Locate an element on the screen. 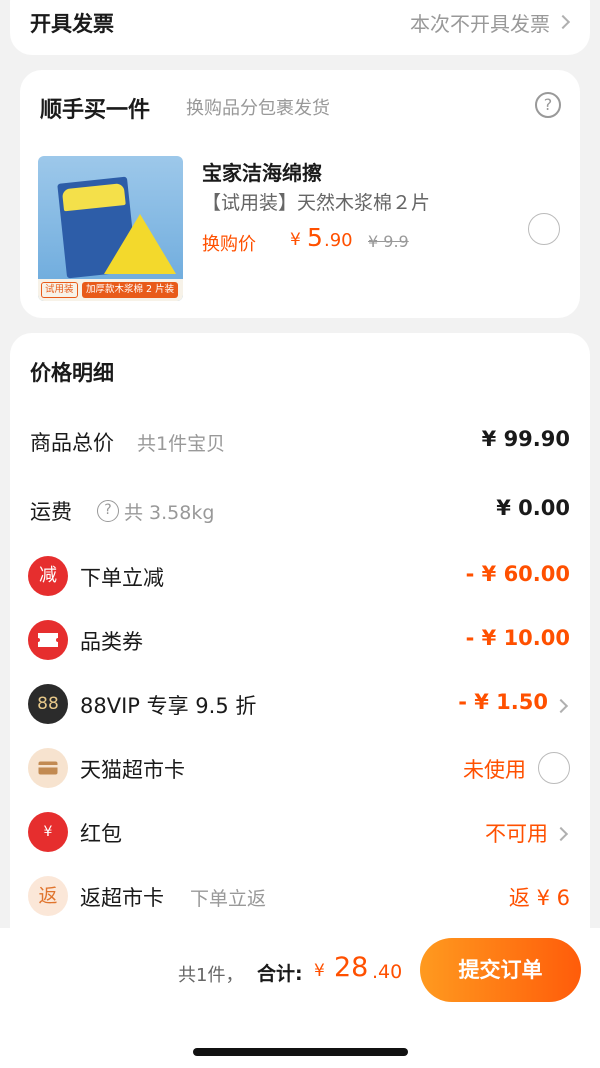 The width and height of the screenshot is (600, 1068). coupon-icon is located at coordinates (48, 640).